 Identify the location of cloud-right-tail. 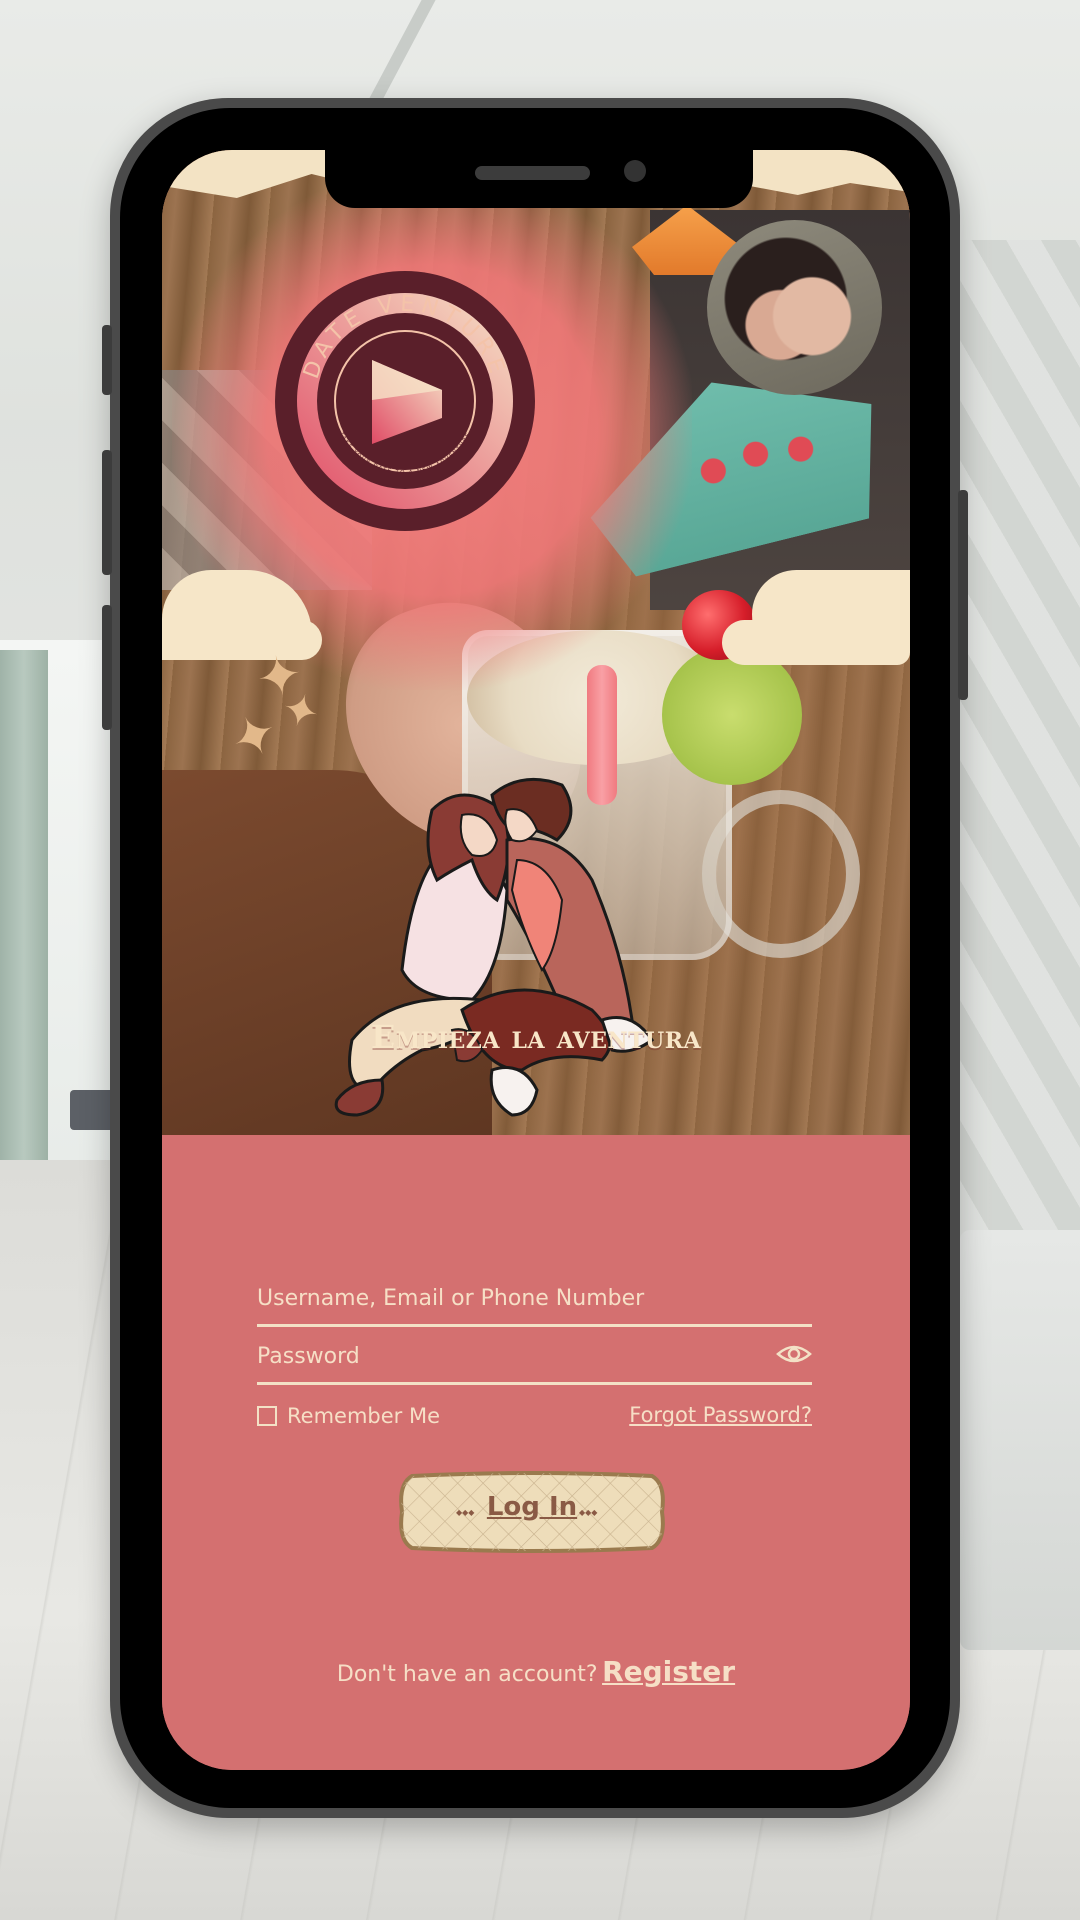
(787, 642).